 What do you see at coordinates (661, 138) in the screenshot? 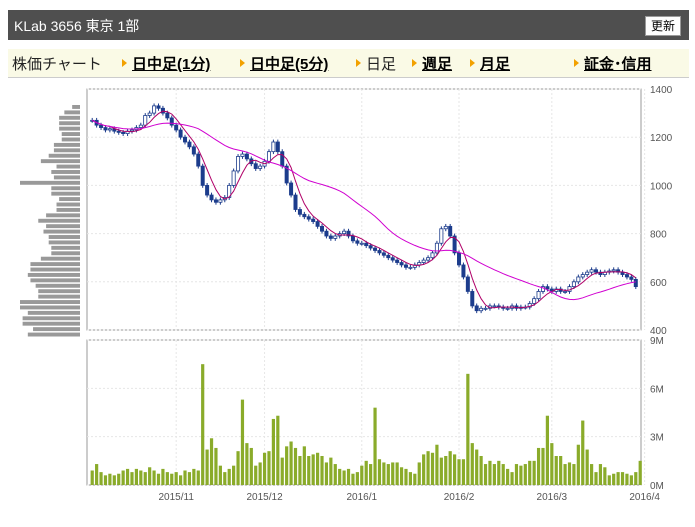
I see `price-tick-label: 1200` at bounding box center [661, 138].